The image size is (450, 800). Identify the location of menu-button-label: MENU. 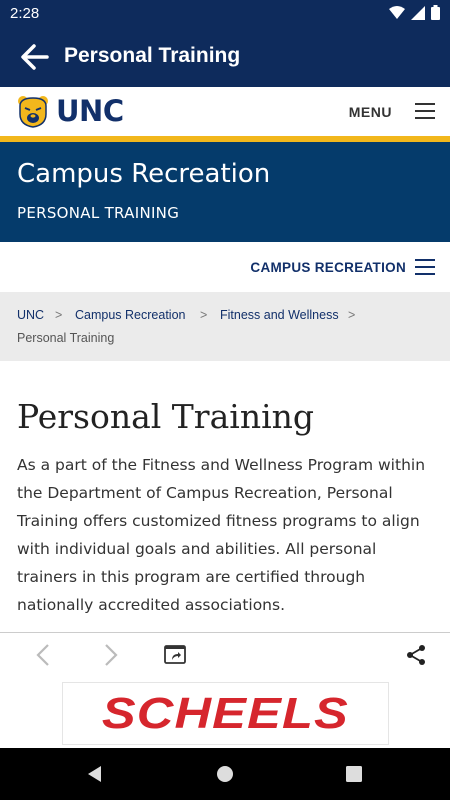
(370, 112).